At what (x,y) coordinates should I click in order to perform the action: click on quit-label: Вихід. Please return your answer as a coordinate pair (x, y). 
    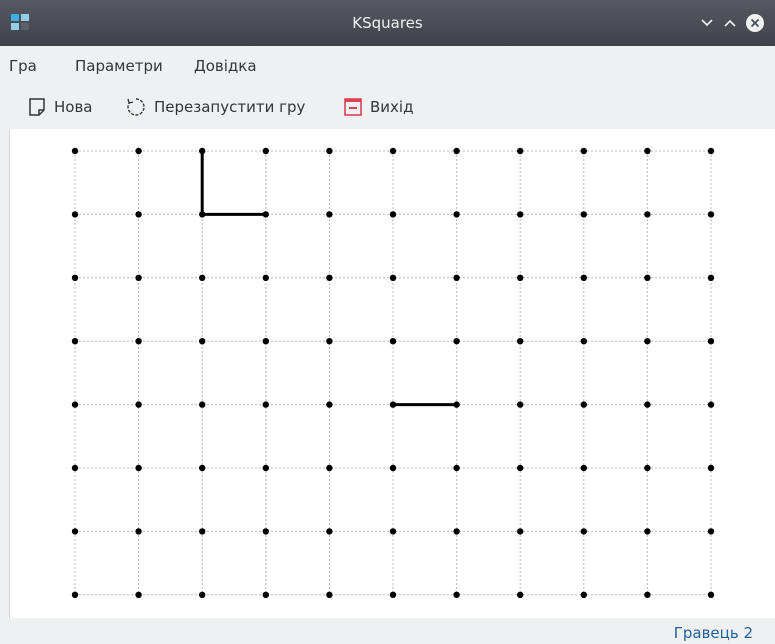
    Looking at the image, I should click on (392, 107).